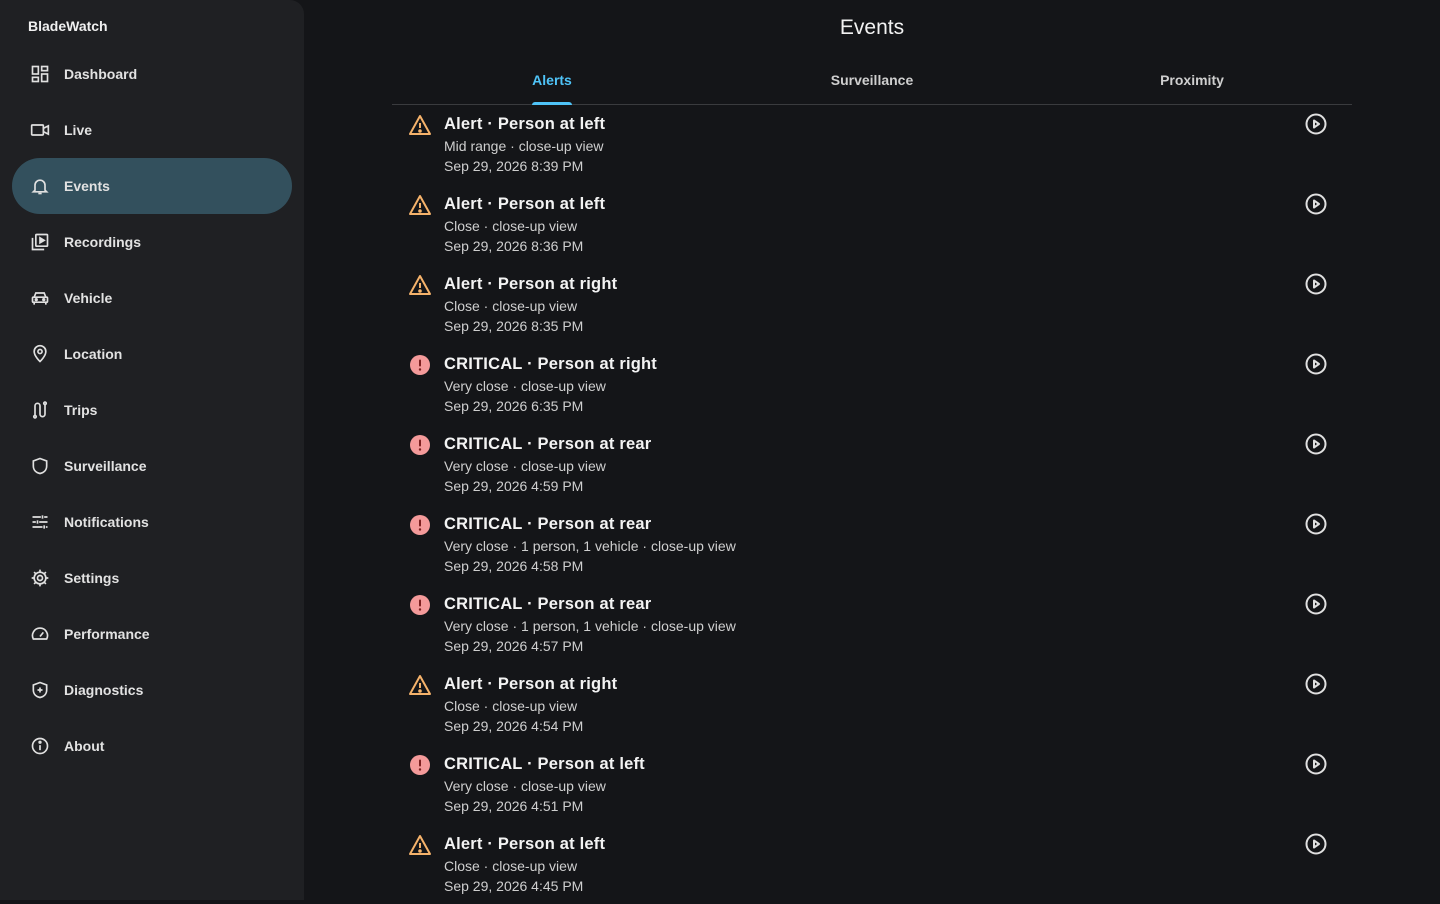  What do you see at coordinates (514, 646) in the screenshot?
I see `event-time: Sep 29, 2026 4:57 PM` at bounding box center [514, 646].